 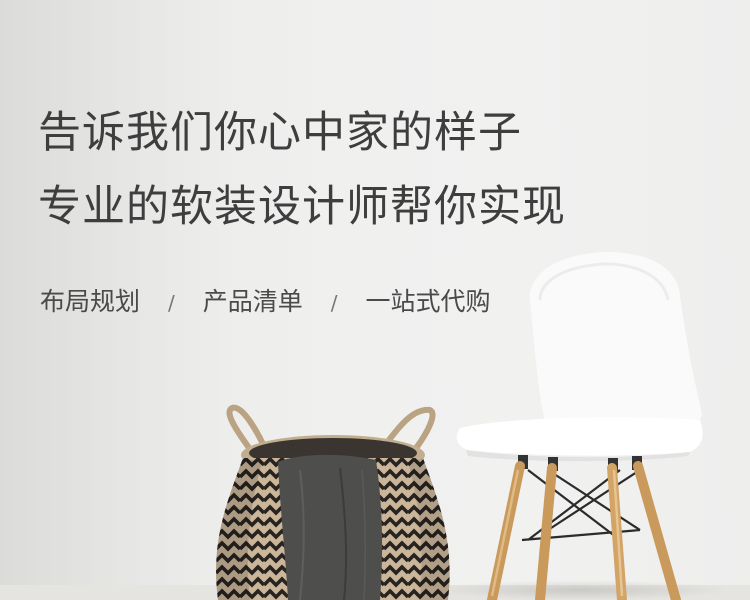 What do you see at coordinates (90, 301) in the screenshot?
I see `service-item-layout: 布局规划` at bounding box center [90, 301].